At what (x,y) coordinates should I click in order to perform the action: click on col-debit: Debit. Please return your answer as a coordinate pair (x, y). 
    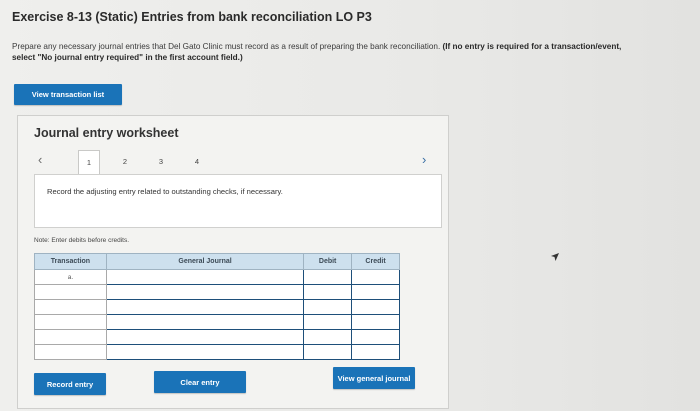
    Looking at the image, I should click on (328, 261).